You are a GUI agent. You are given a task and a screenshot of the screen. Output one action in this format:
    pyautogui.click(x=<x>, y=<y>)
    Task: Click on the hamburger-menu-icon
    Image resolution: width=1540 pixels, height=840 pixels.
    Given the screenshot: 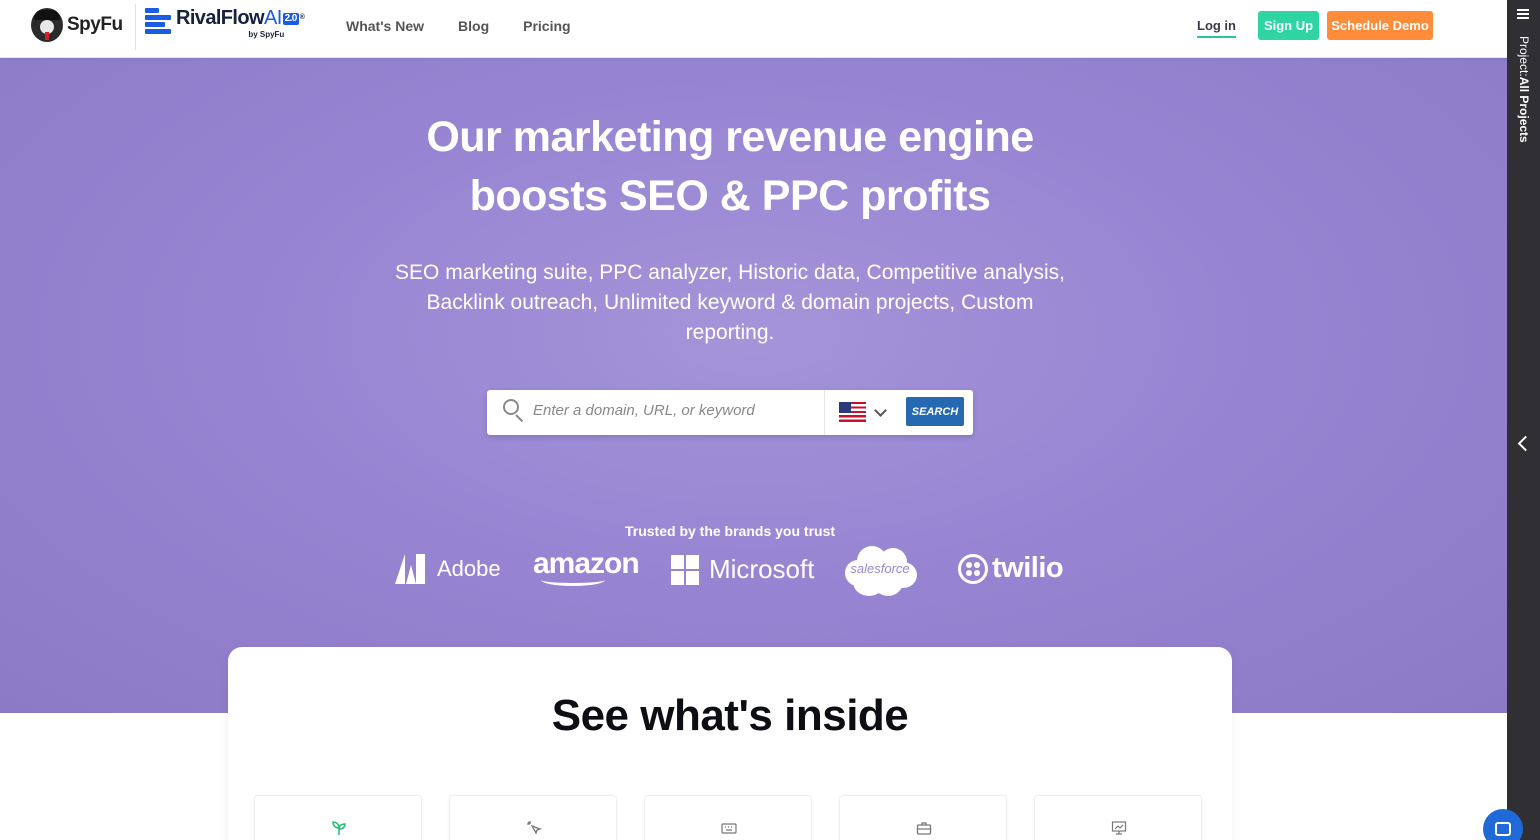 What is the action you would take?
    pyautogui.click(x=1523, y=14)
    